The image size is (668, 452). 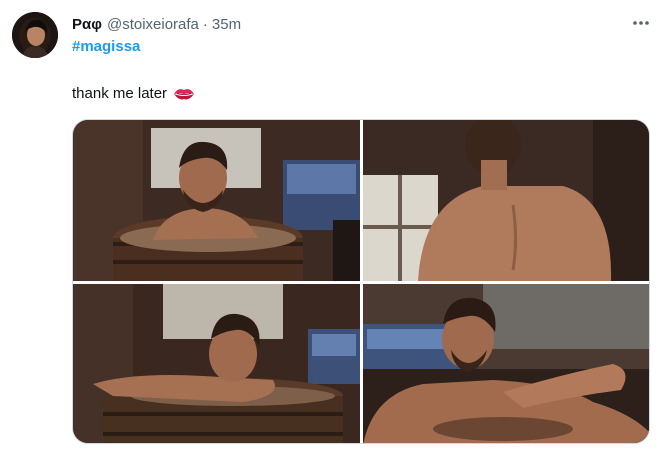 I want to click on more-options-button, so click(x=641, y=23).